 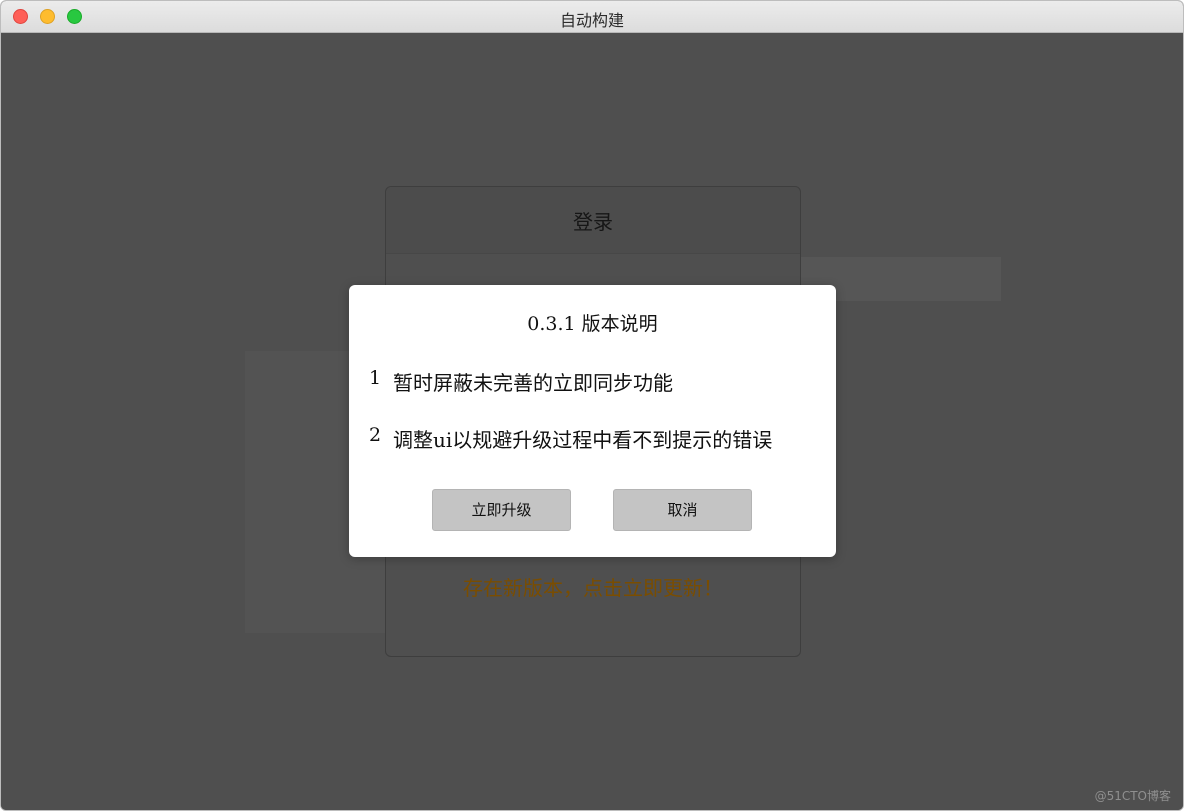 What do you see at coordinates (375, 435) in the screenshot?
I see `release-note-number: 2` at bounding box center [375, 435].